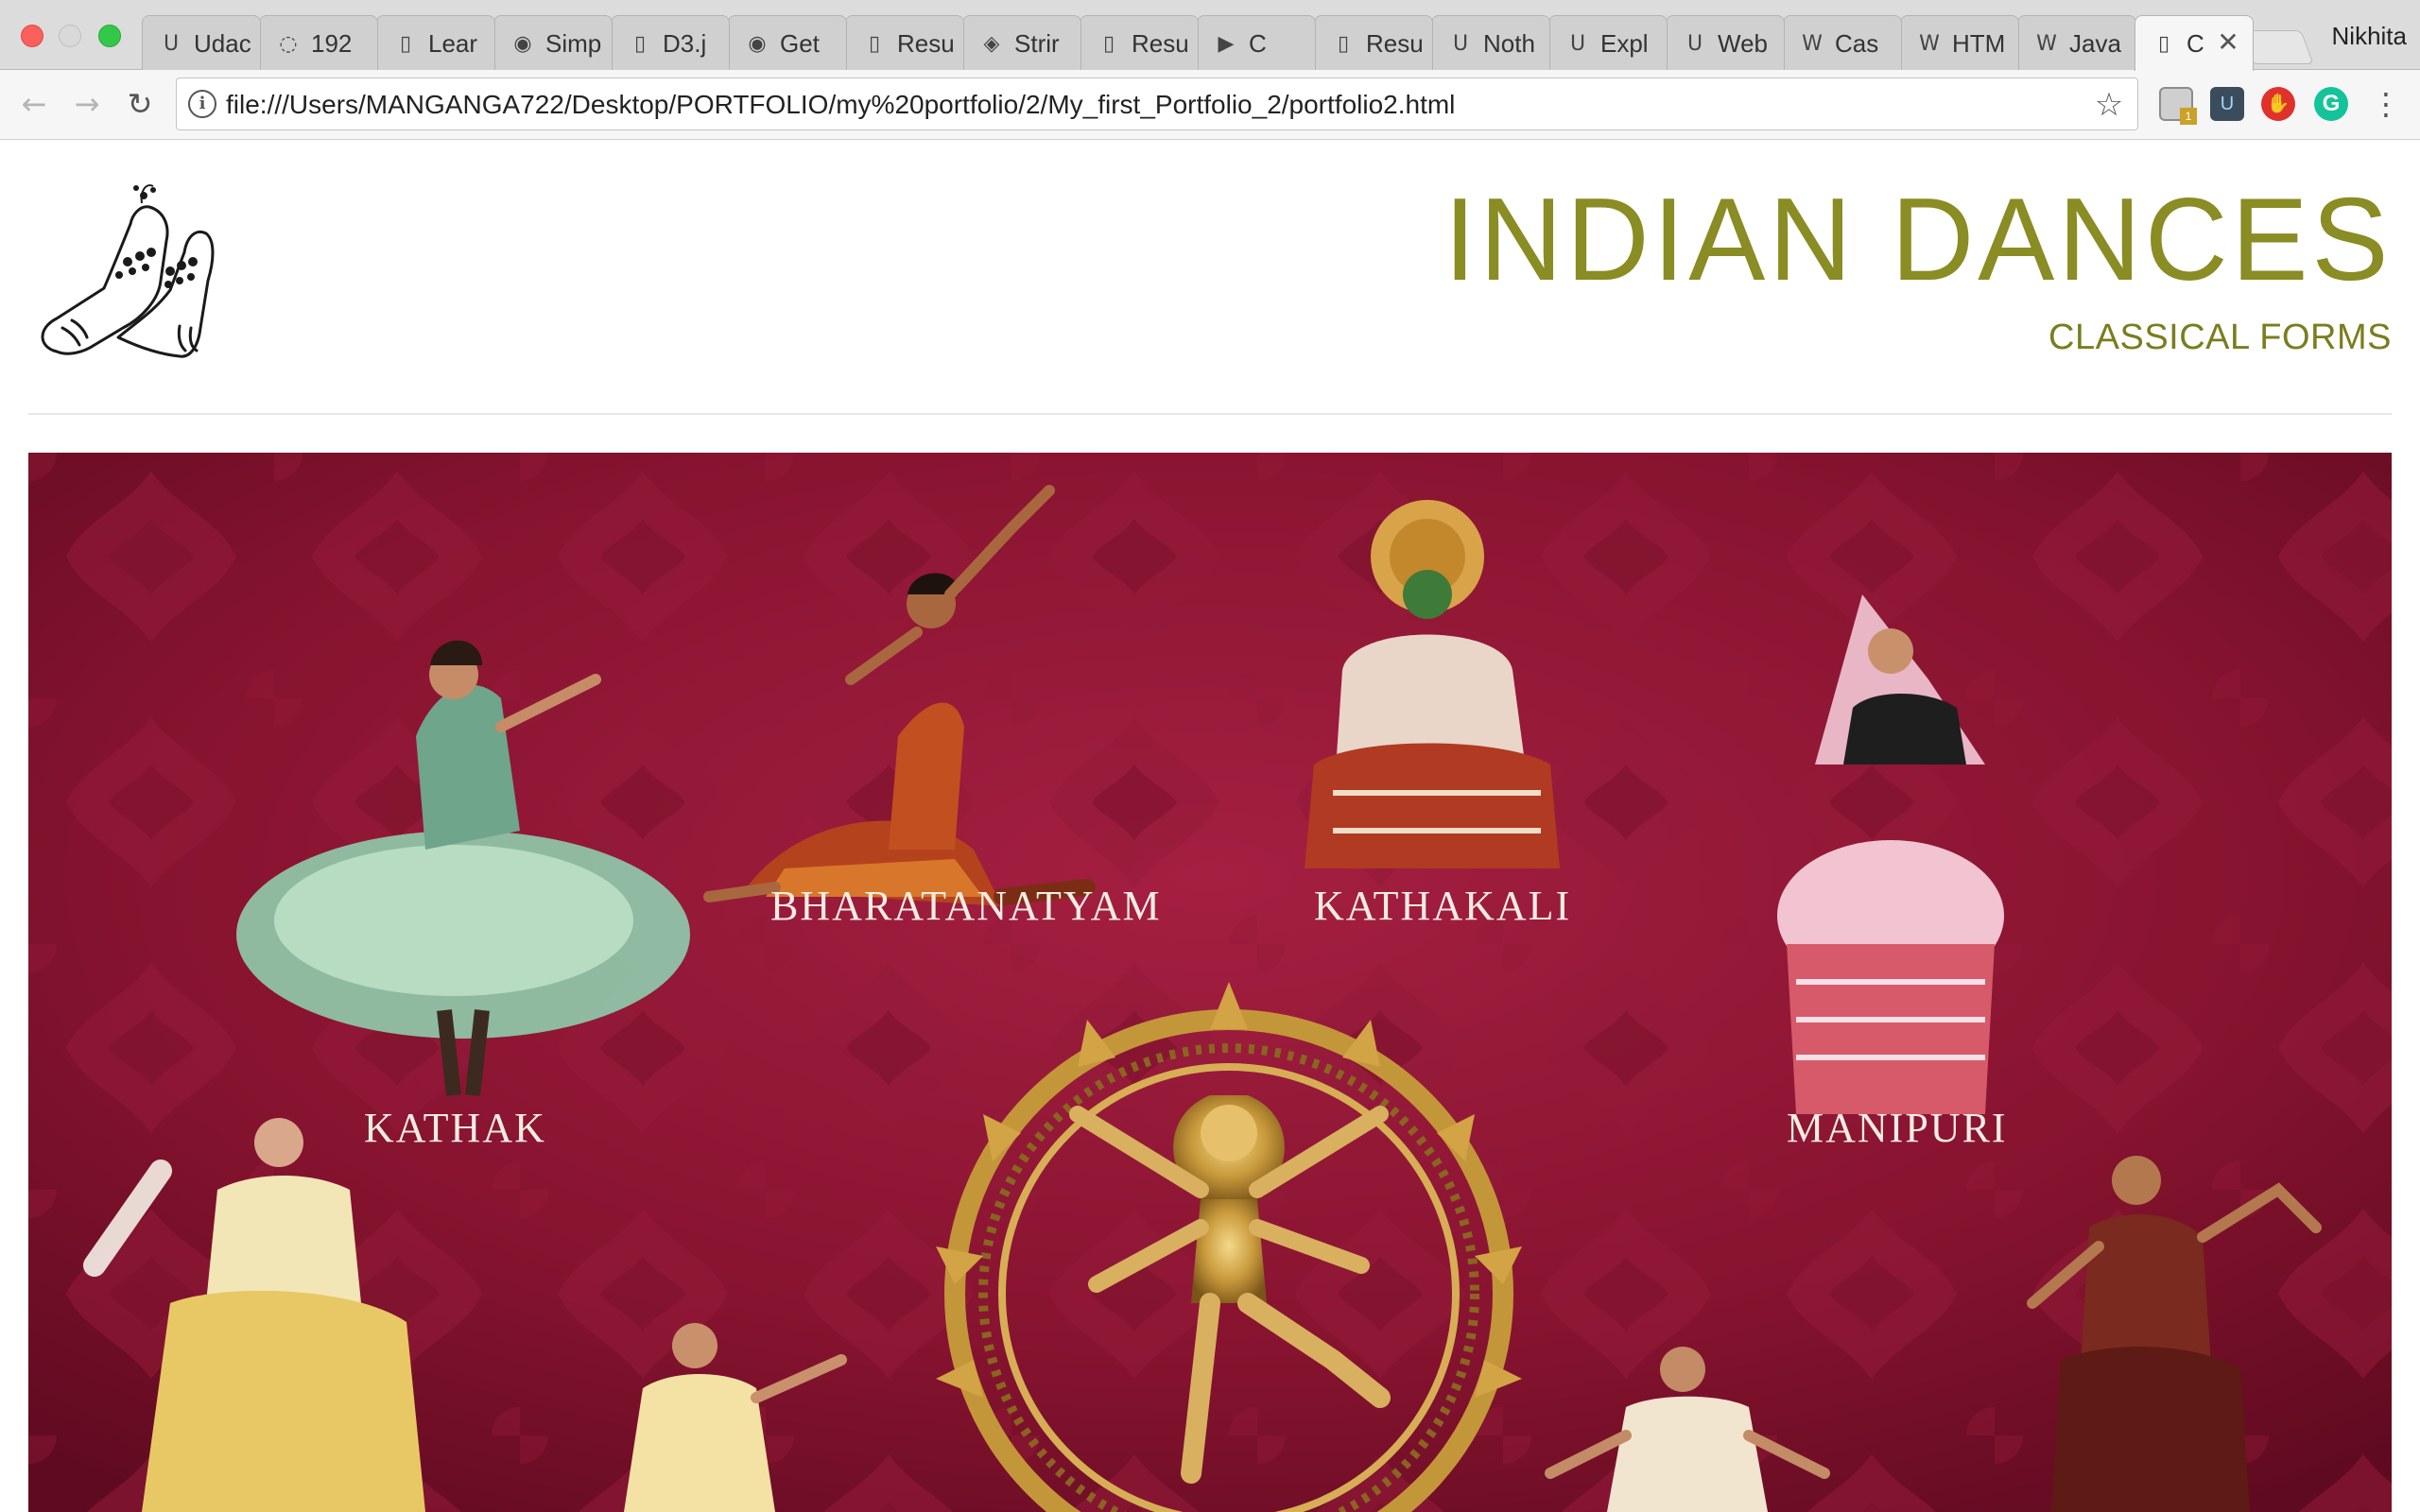 This screenshot has width=2420, height=1512. Describe the element at coordinates (2278, 104) in the screenshot. I see `adblock-extension-icon: ✋` at that location.